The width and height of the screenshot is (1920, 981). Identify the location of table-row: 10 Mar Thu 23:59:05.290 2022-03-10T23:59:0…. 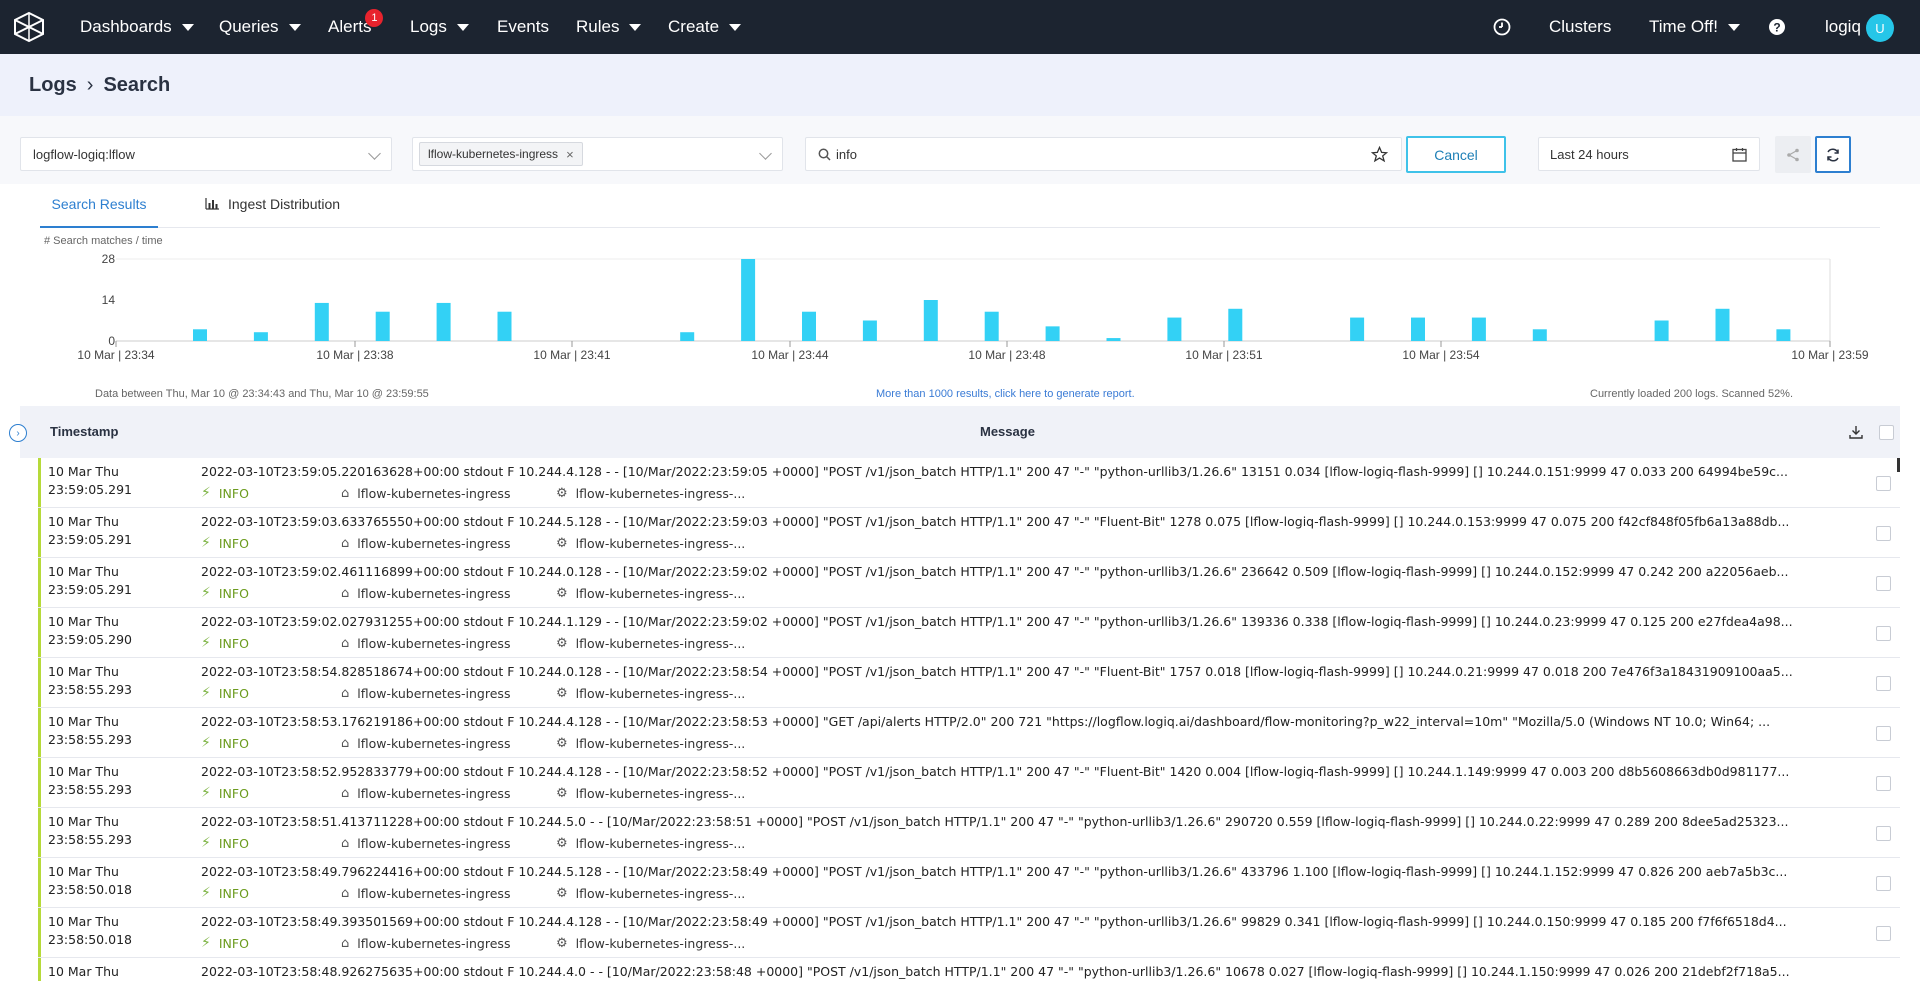
(969, 633).